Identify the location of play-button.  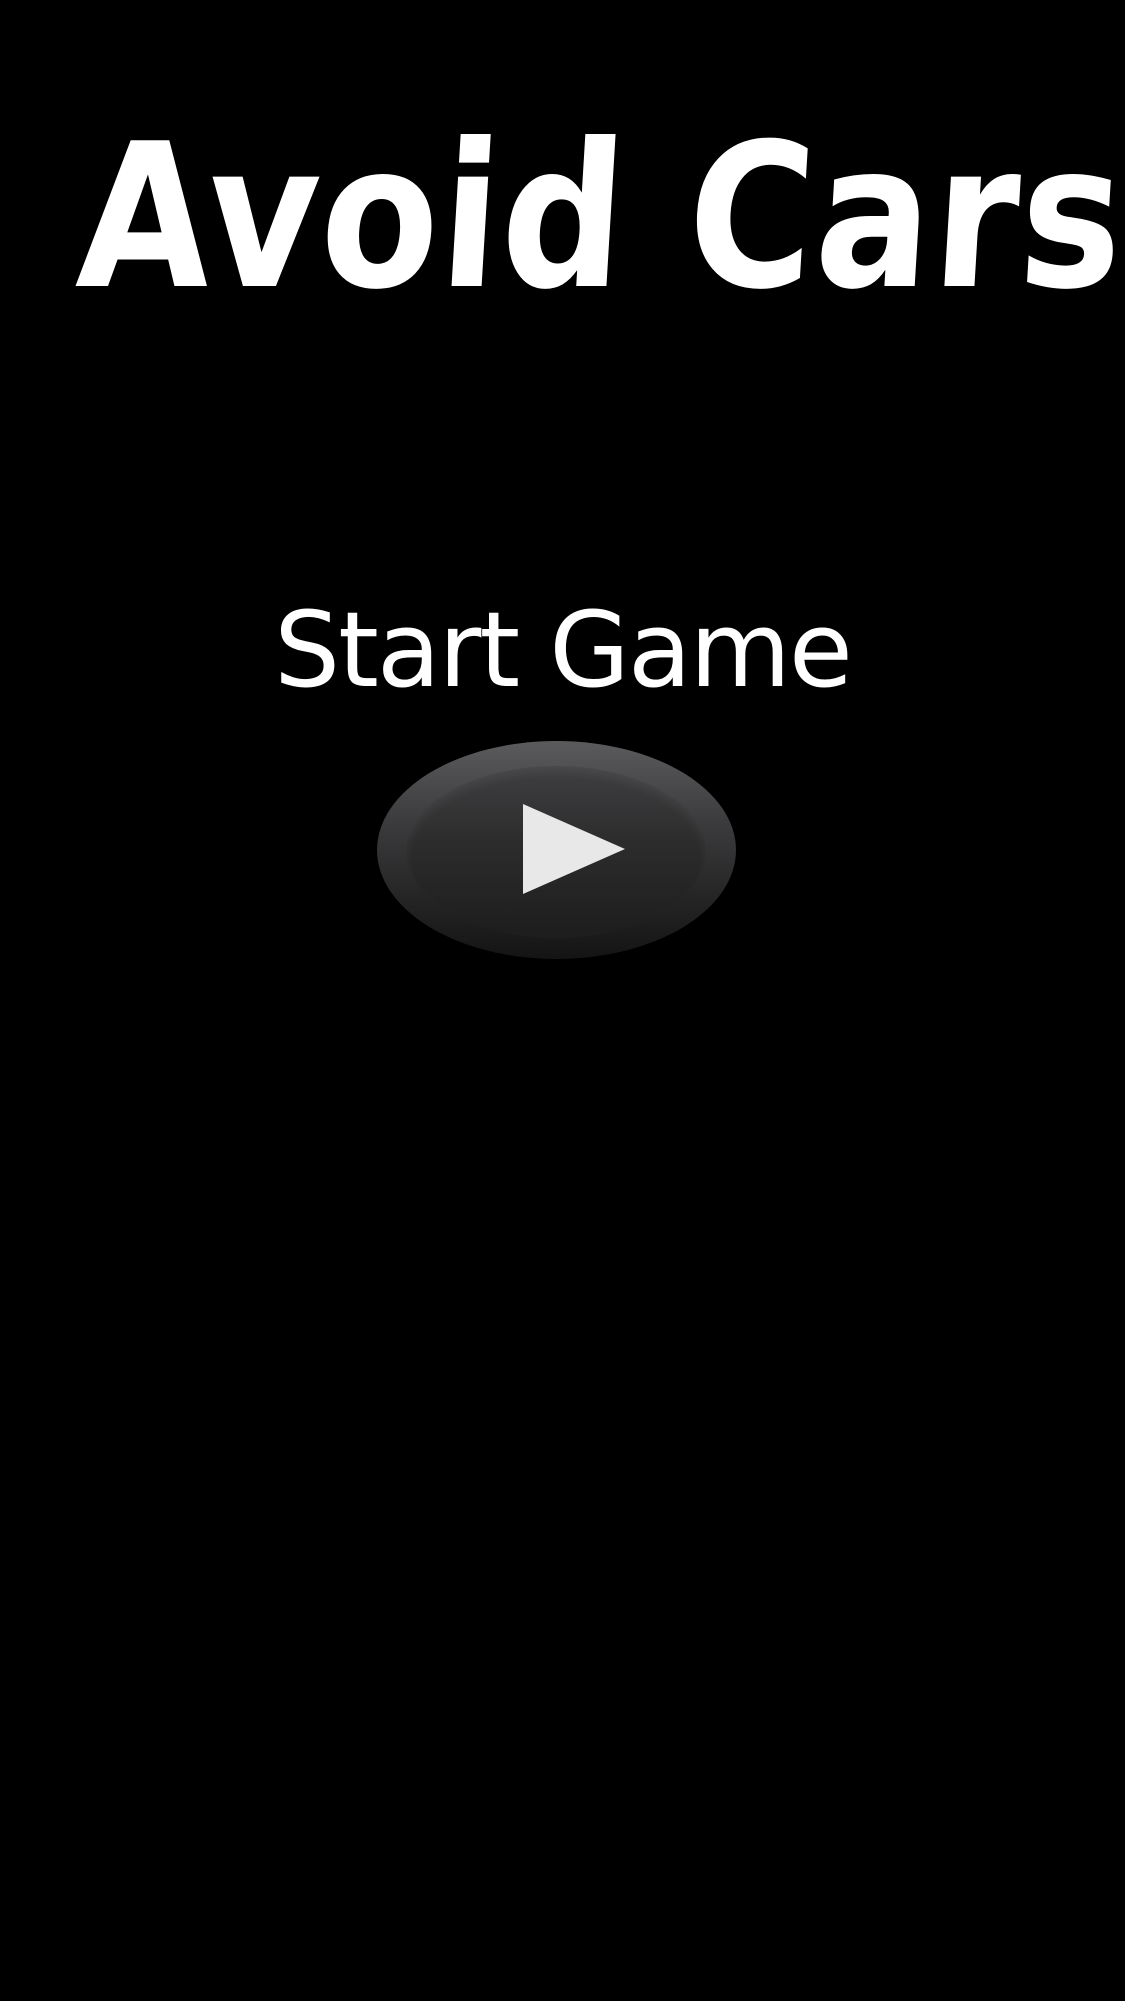
(556, 850).